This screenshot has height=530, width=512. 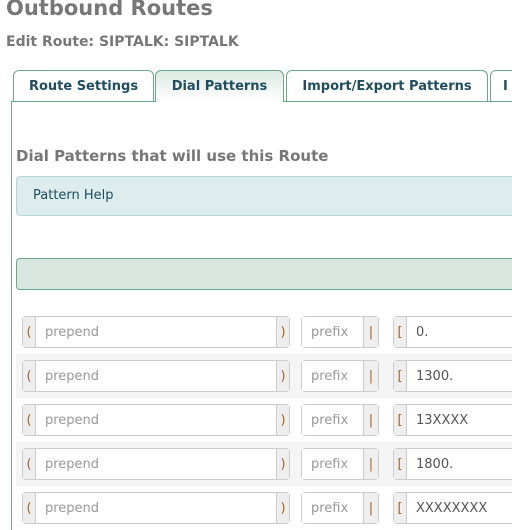 I want to click on info-bar, so click(x=264, y=274).